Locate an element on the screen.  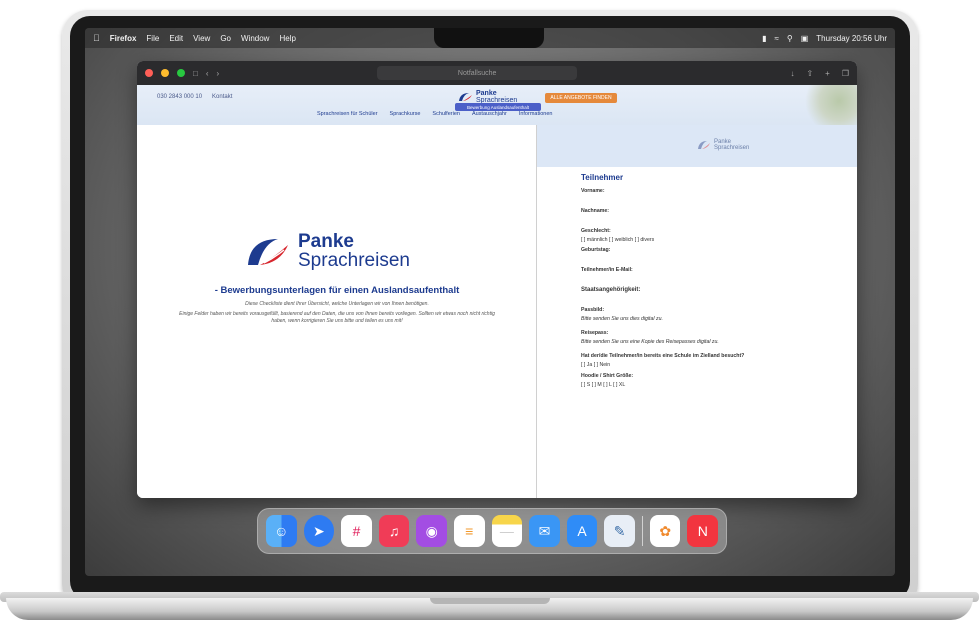
minimize-window-button is located at coordinates (165, 73).